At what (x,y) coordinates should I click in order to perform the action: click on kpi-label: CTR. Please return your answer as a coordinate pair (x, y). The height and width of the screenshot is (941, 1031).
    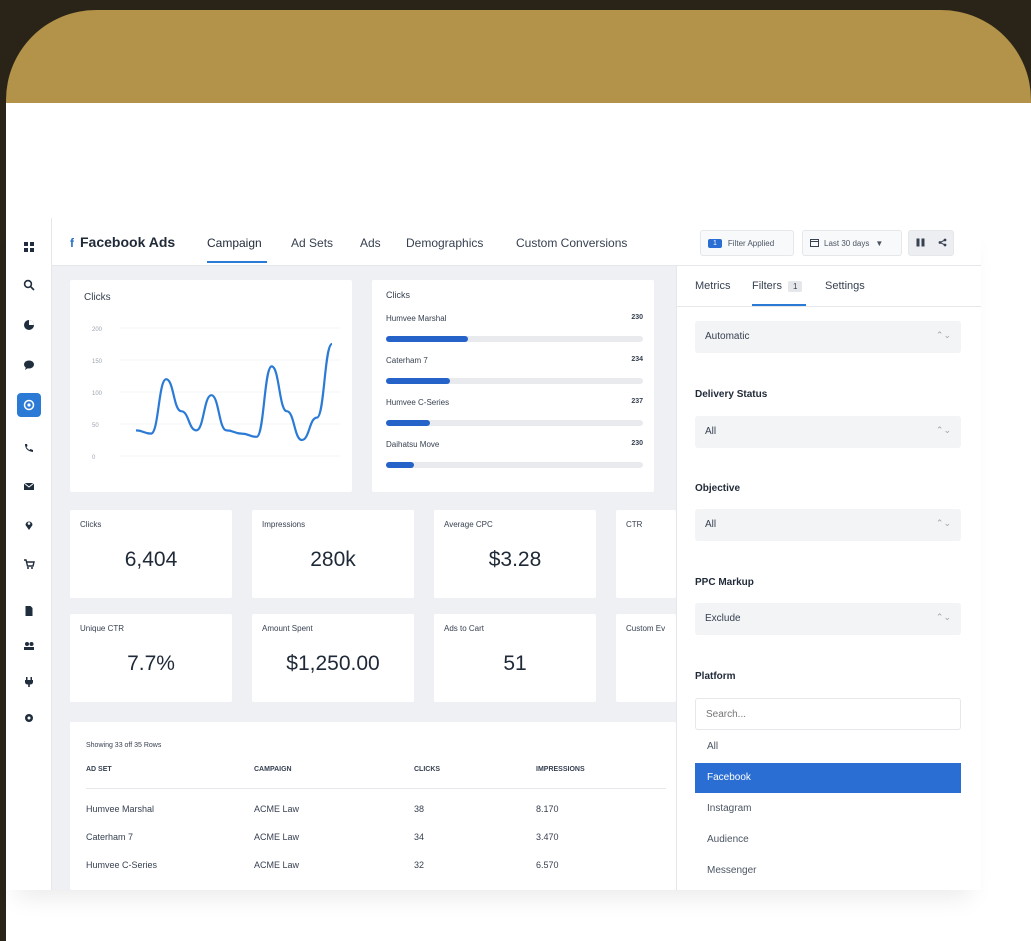
    Looking at the image, I should click on (634, 524).